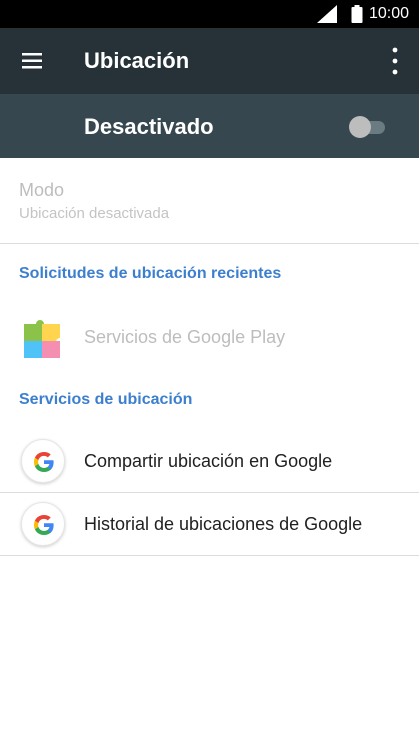 The height and width of the screenshot is (746, 419). What do you see at coordinates (106, 399) in the screenshot?
I see `location-services-header: Servicios de ubicación` at bounding box center [106, 399].